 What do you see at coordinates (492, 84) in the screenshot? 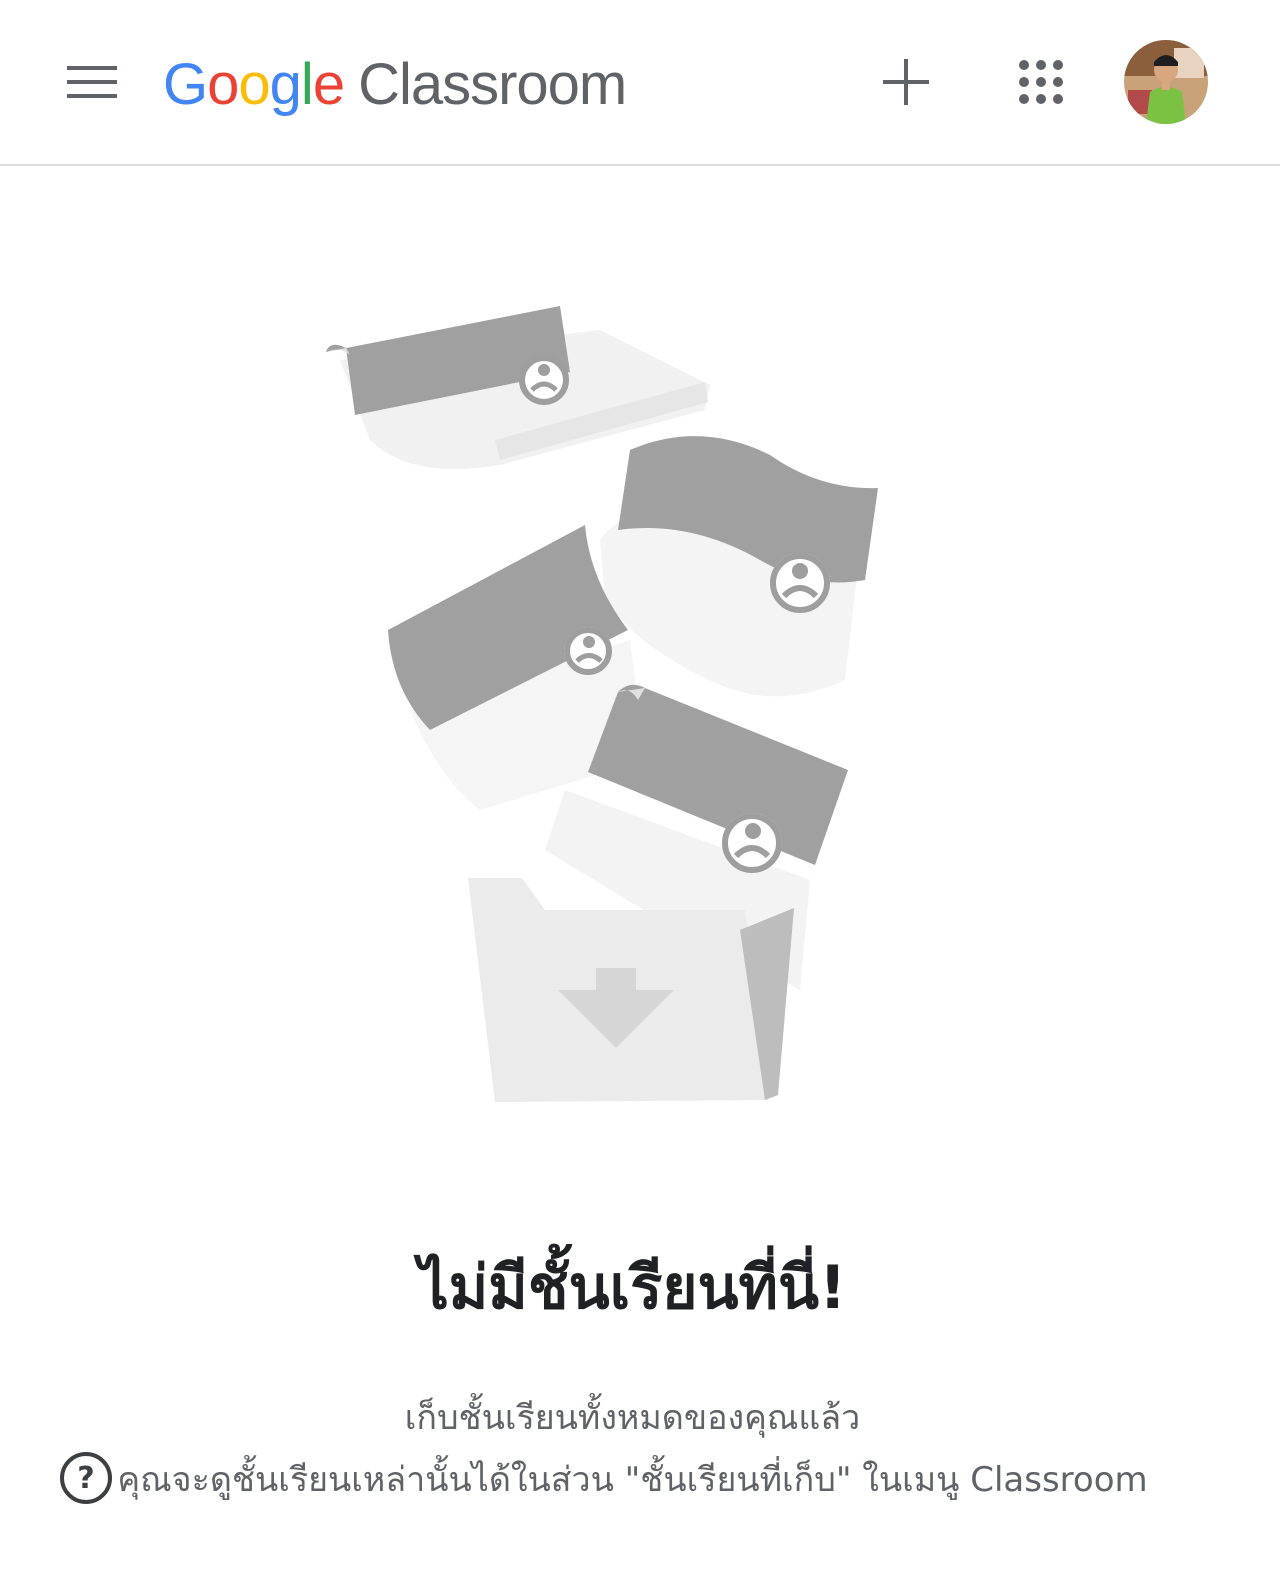
I see `product-name: Classroom` at bounding box center [492, 84].